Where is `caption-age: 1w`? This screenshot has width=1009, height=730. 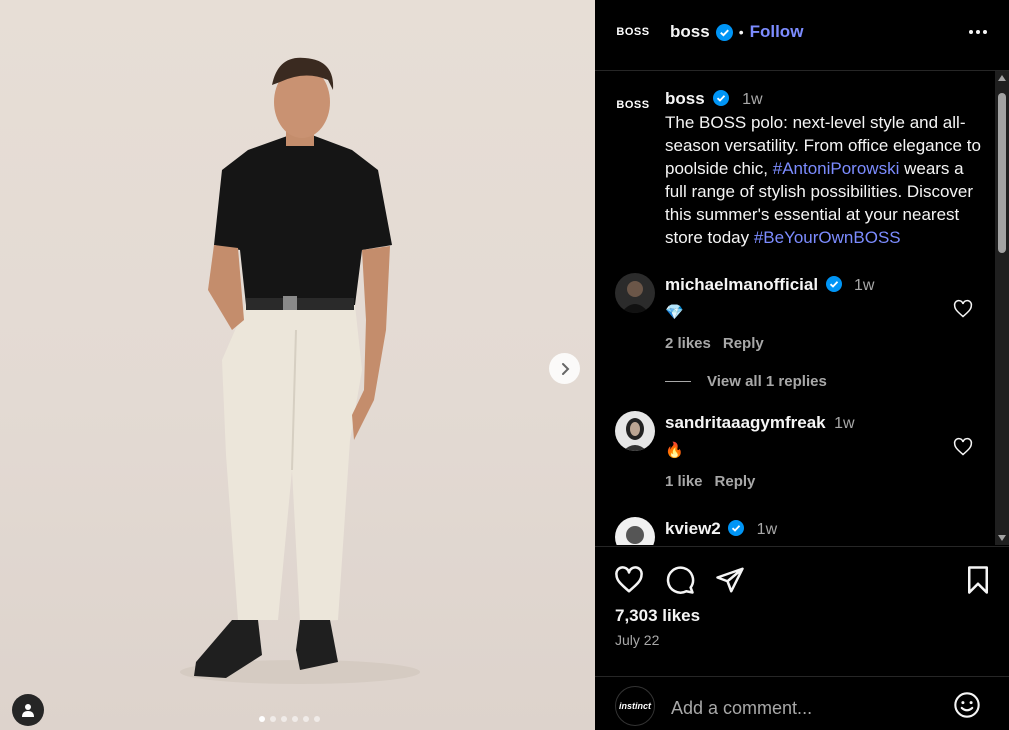 caption-age: 1w is located at coordinates (752, 99).